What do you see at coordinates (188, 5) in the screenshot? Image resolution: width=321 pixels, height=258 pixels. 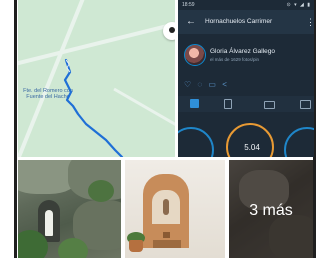 I see `status-time: 18:59` at bounding box center [188, 5].